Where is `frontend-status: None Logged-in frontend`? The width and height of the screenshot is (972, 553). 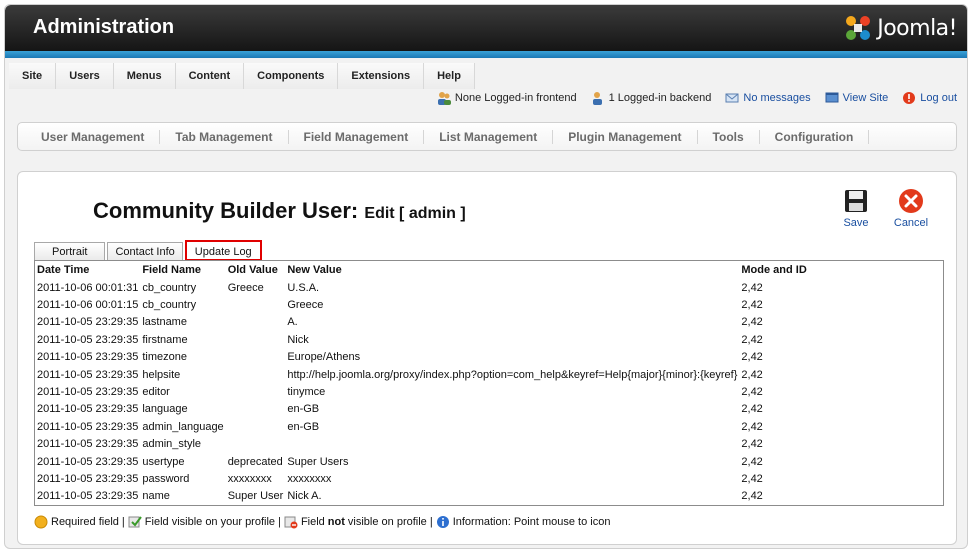 frontend-status: None Logged-in frontend is located at coordinates (507, 98).